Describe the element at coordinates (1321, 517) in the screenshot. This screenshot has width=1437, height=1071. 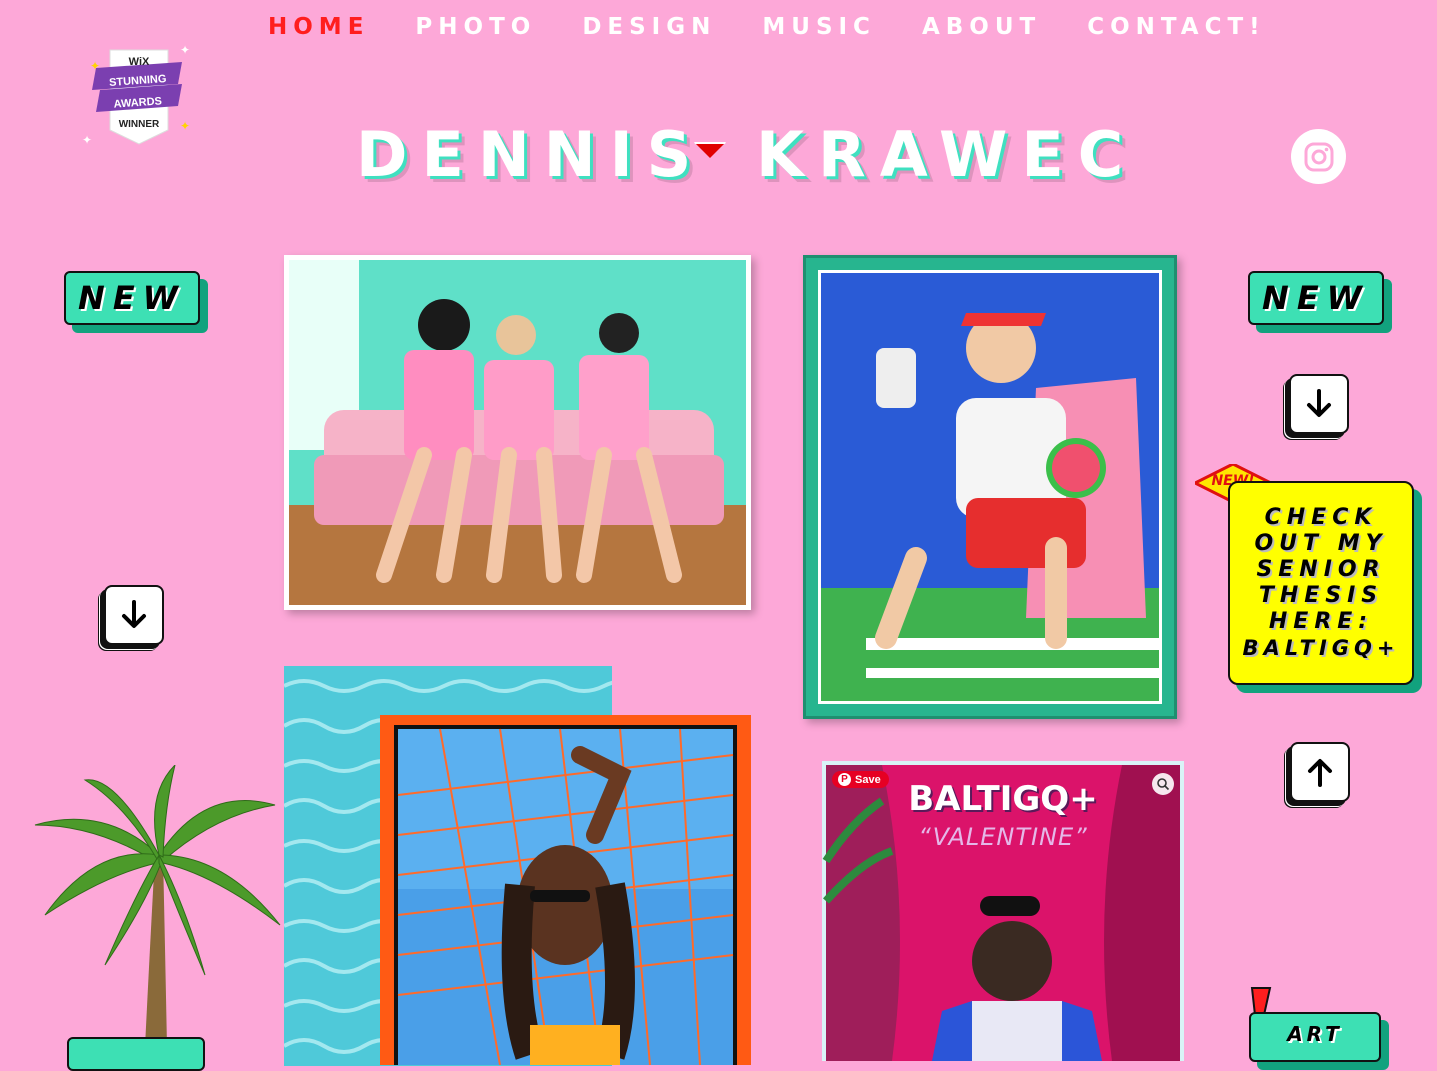
I see `thesis-line: CHECK` at that location.